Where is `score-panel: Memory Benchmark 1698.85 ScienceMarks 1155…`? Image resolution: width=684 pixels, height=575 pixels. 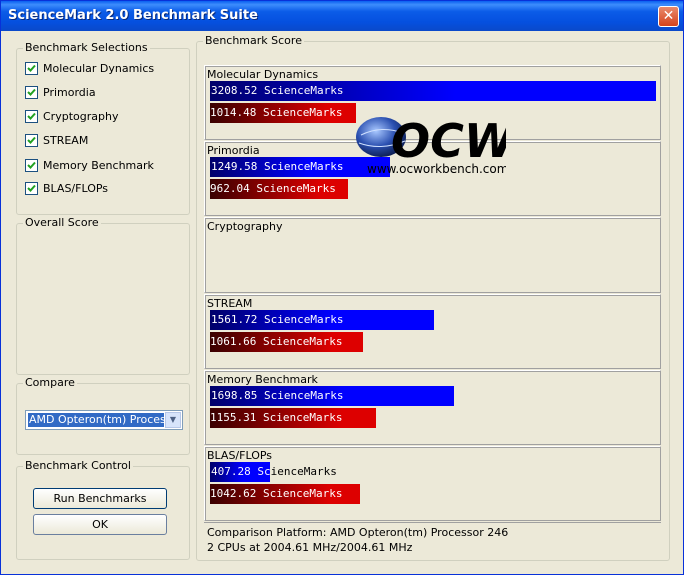 score-panel: Memory Benchmark 1698.85 ScienceMarks 1155… is located at coordinates (432, 407).